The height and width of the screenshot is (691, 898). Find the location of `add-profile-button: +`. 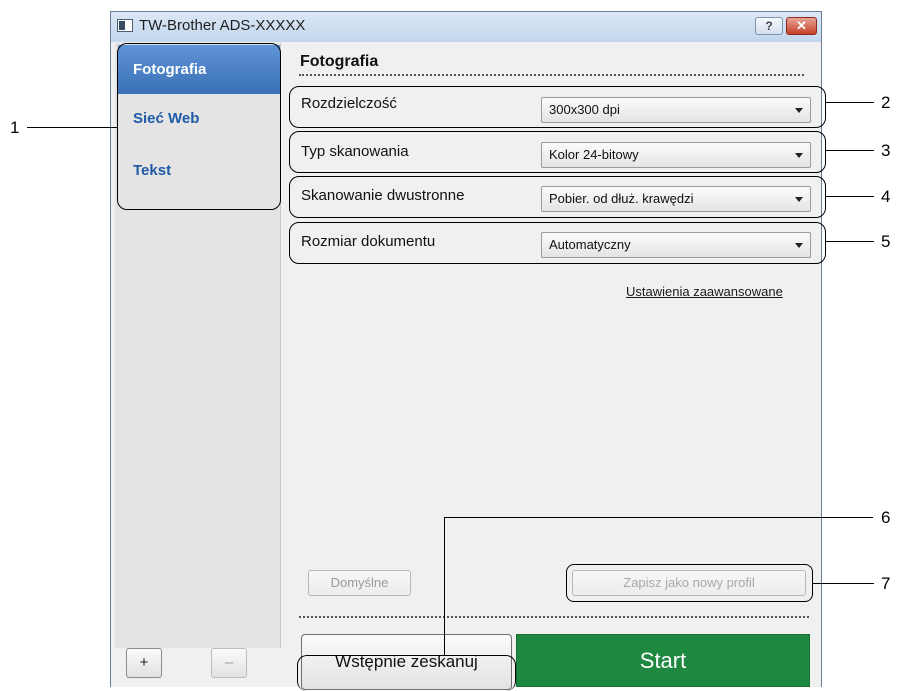

add-profile-button: + is located at coordinates (144, 663).